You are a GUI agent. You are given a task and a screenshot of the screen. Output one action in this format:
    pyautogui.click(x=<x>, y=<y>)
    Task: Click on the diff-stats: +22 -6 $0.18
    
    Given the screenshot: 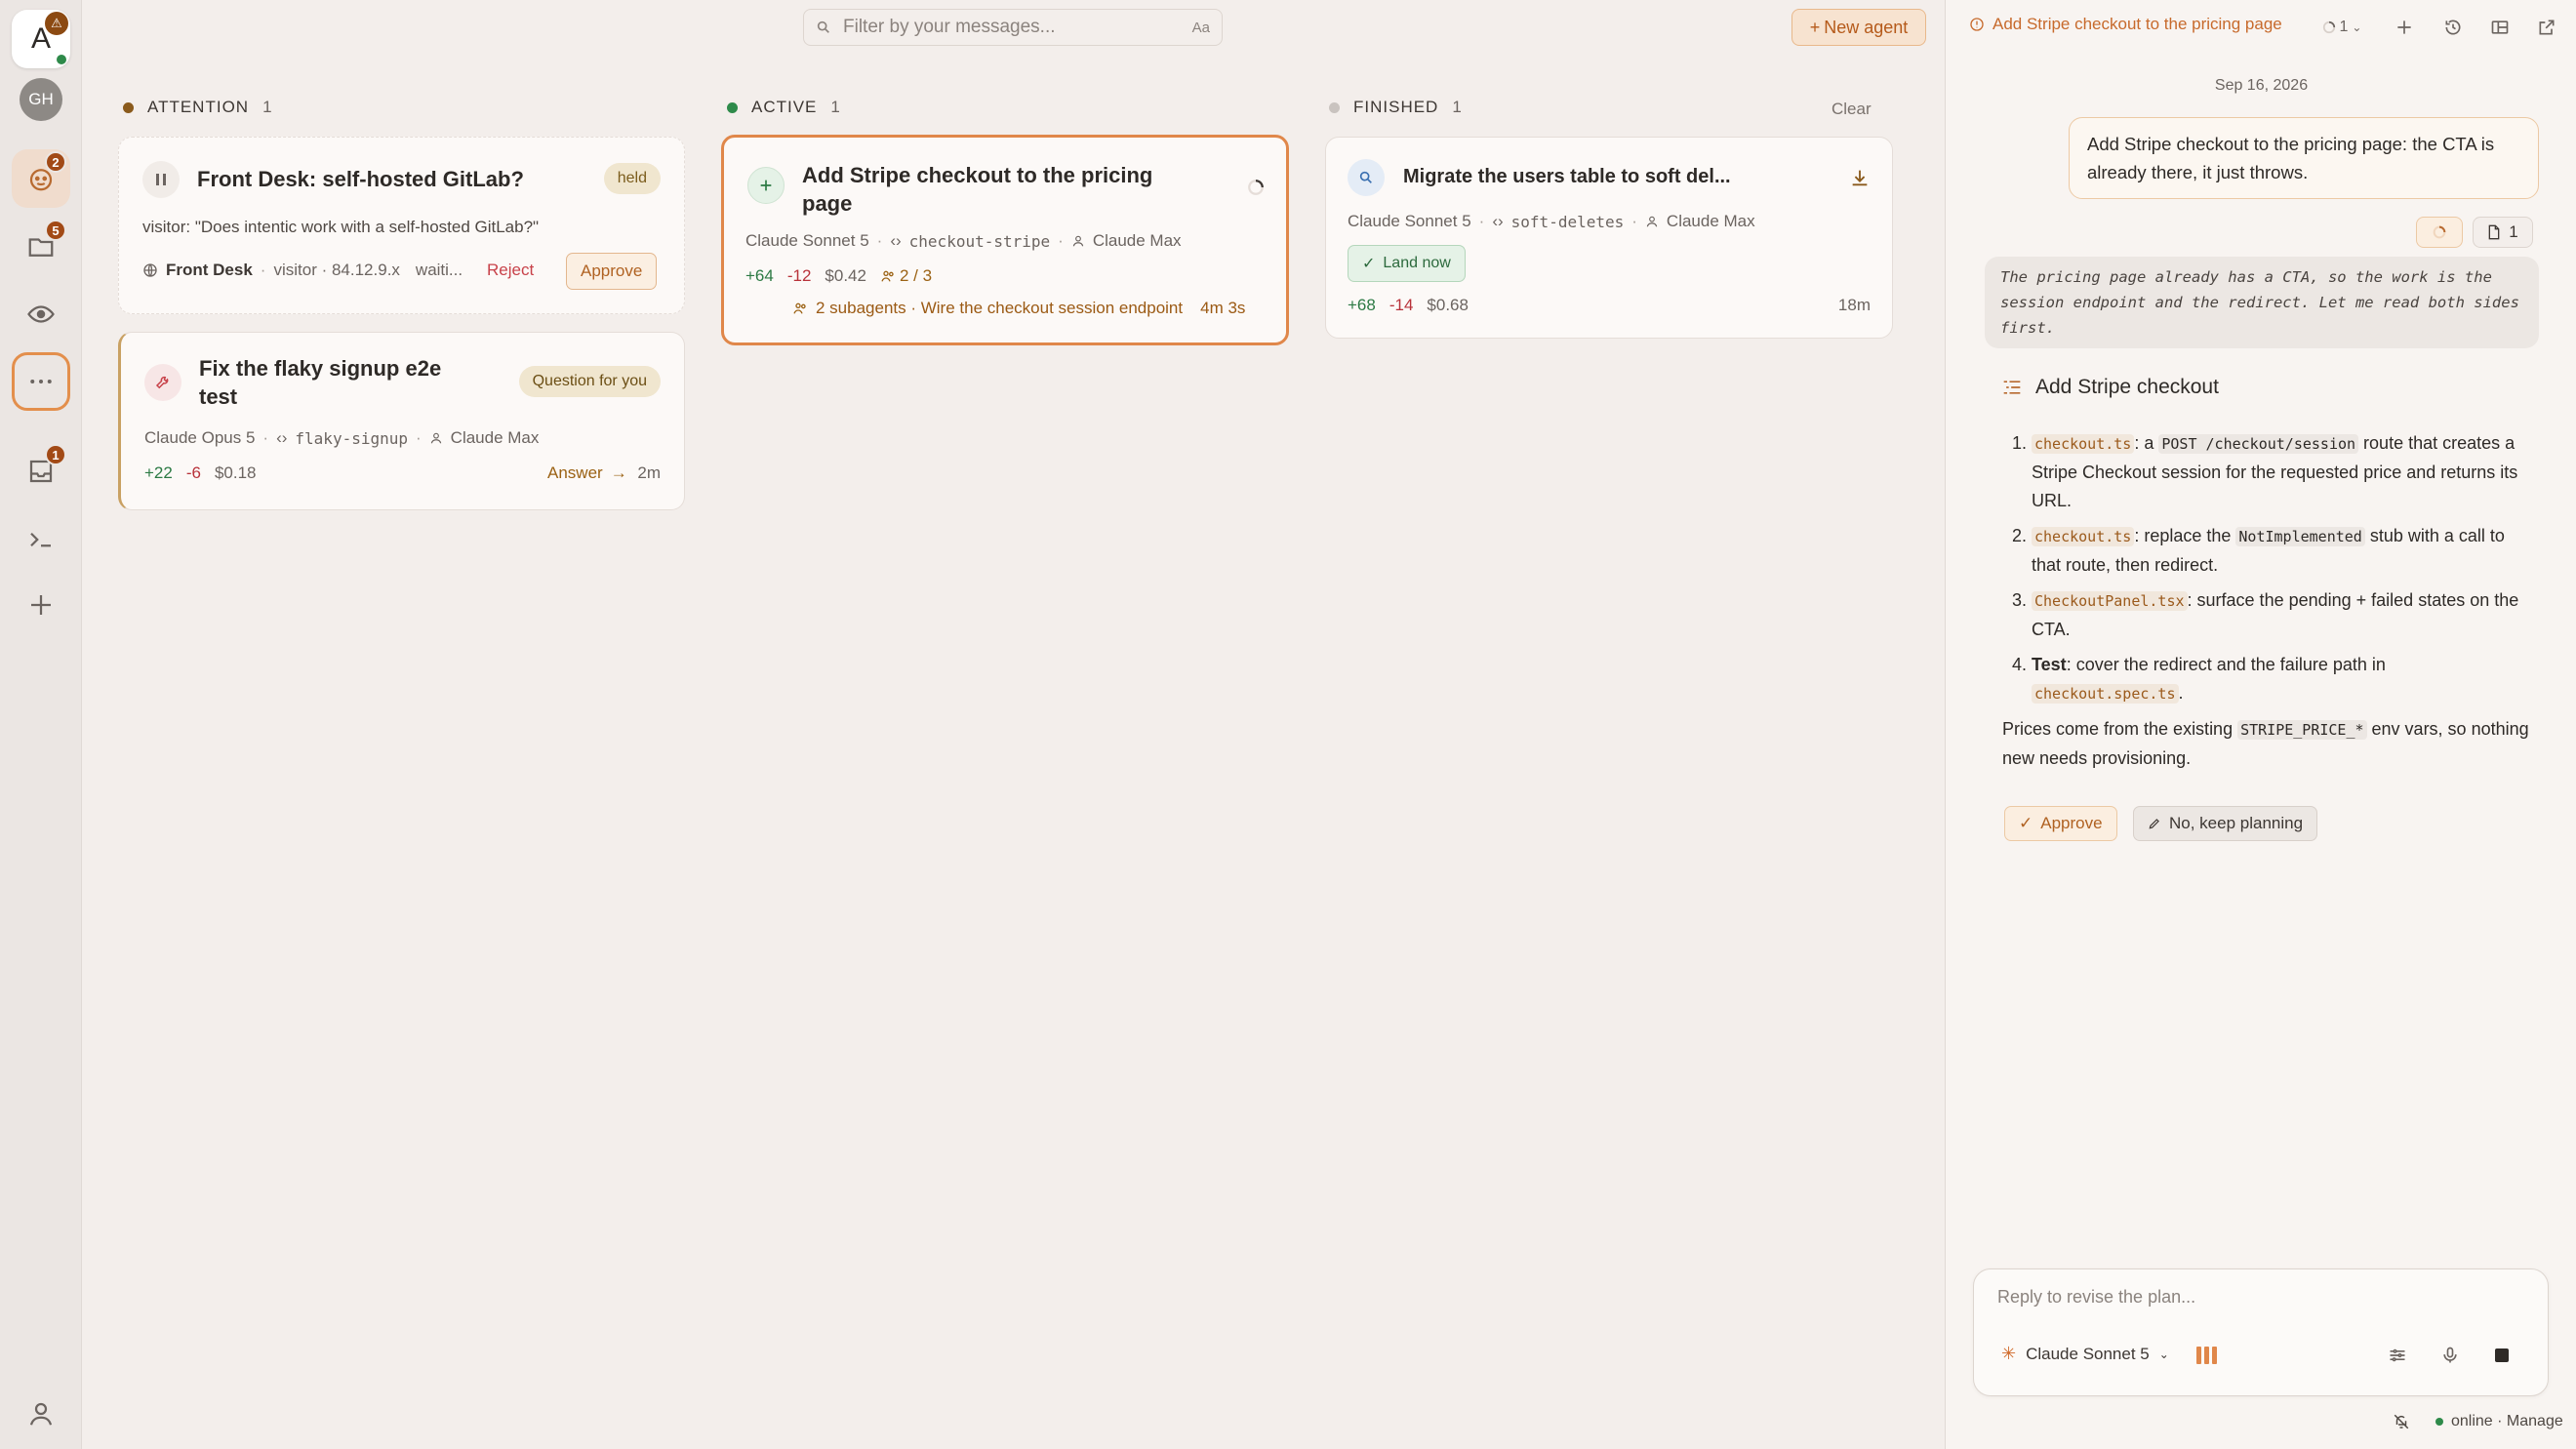 What is the action you would take?
    pyautogui.click(x=200, y=473)
    